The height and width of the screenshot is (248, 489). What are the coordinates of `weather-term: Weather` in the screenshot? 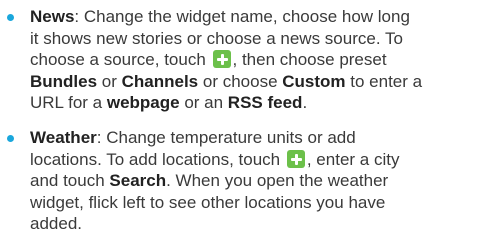 It's located at (63, 137).